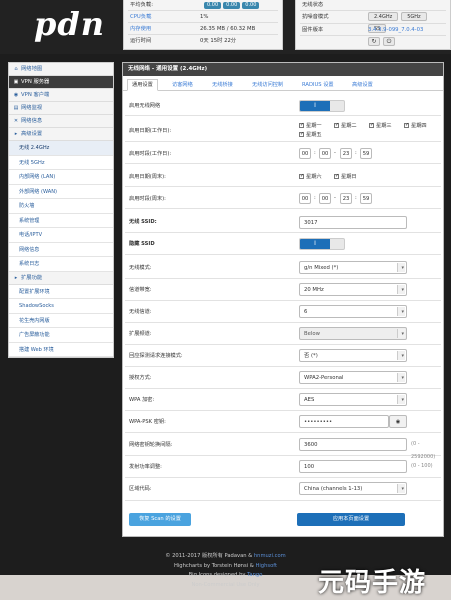 The width and height of the screenshot is (451, 600). Describe the element at coordinates (61, 148) in the screenshot. I see `sidebar-item-wireless-24: 无线 2.4GHz` at that location.